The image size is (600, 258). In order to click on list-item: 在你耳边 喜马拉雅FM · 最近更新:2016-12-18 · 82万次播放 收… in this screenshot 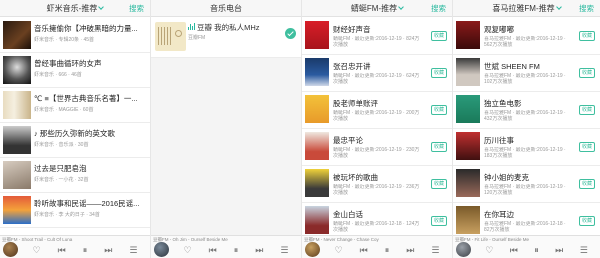, I will do `click(526, 219)`.